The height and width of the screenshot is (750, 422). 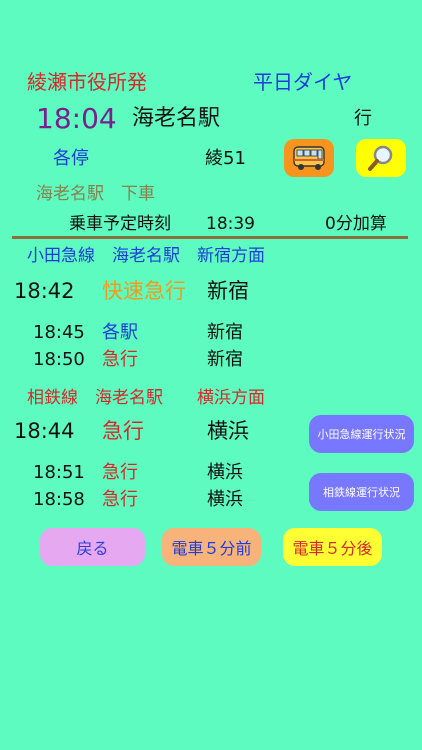 What do you see at coordinates (120, 359) in the screenshot?
I see `odakyu-row-type: 急行` at bounding box center [120, 359].